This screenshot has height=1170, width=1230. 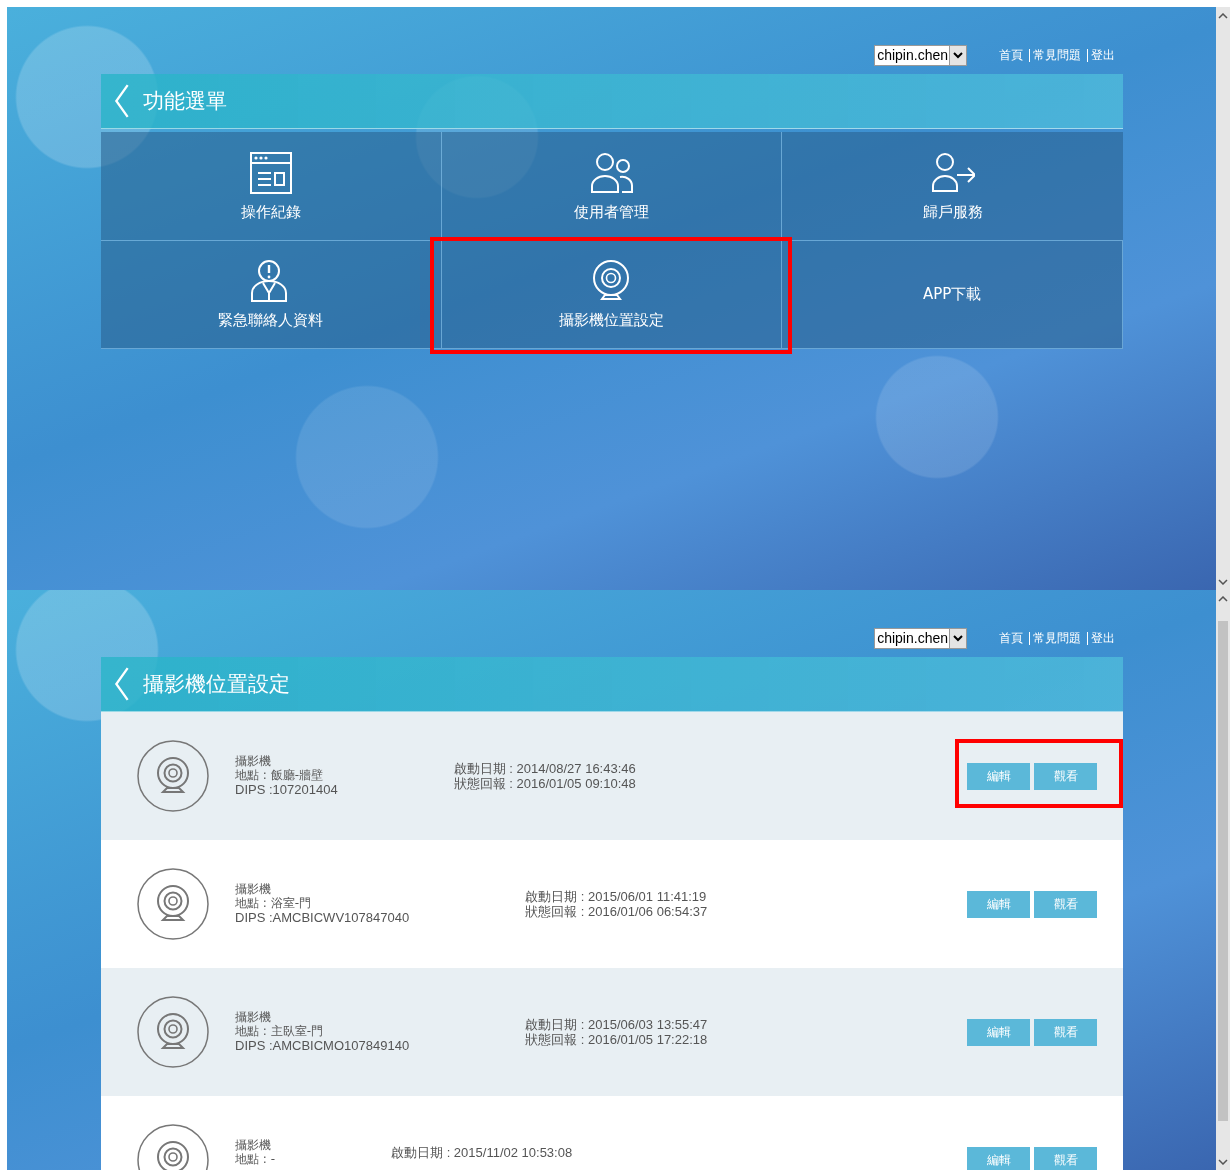 What do you see at coordinates (286, 789) in the screenshot?
I see `camera-id: DIPS :107201404` at bounding box center [286, 789].